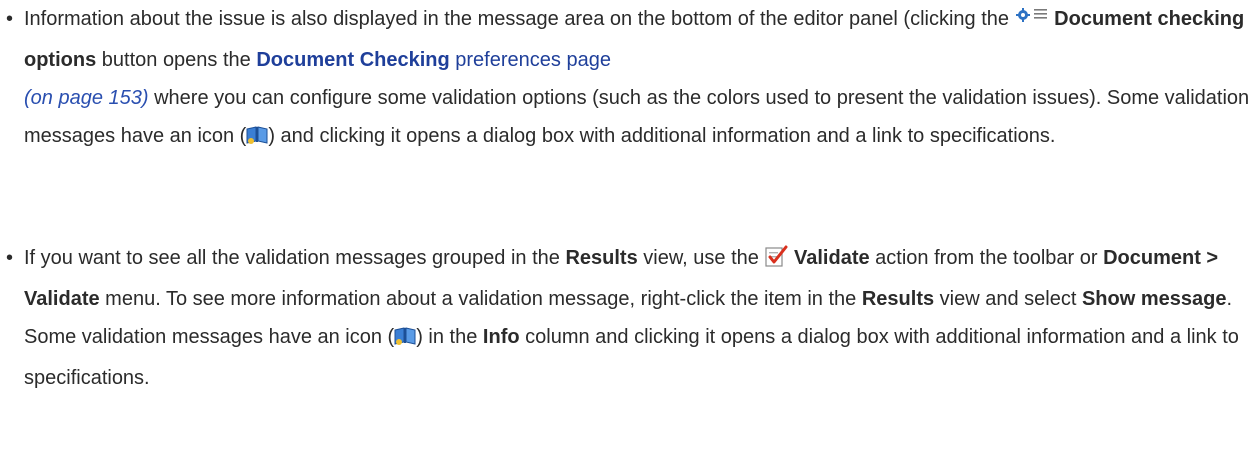 The width and height of the screenshot is (1255, 468). I want to click on item2-text: view, use the, so click(701, 258).